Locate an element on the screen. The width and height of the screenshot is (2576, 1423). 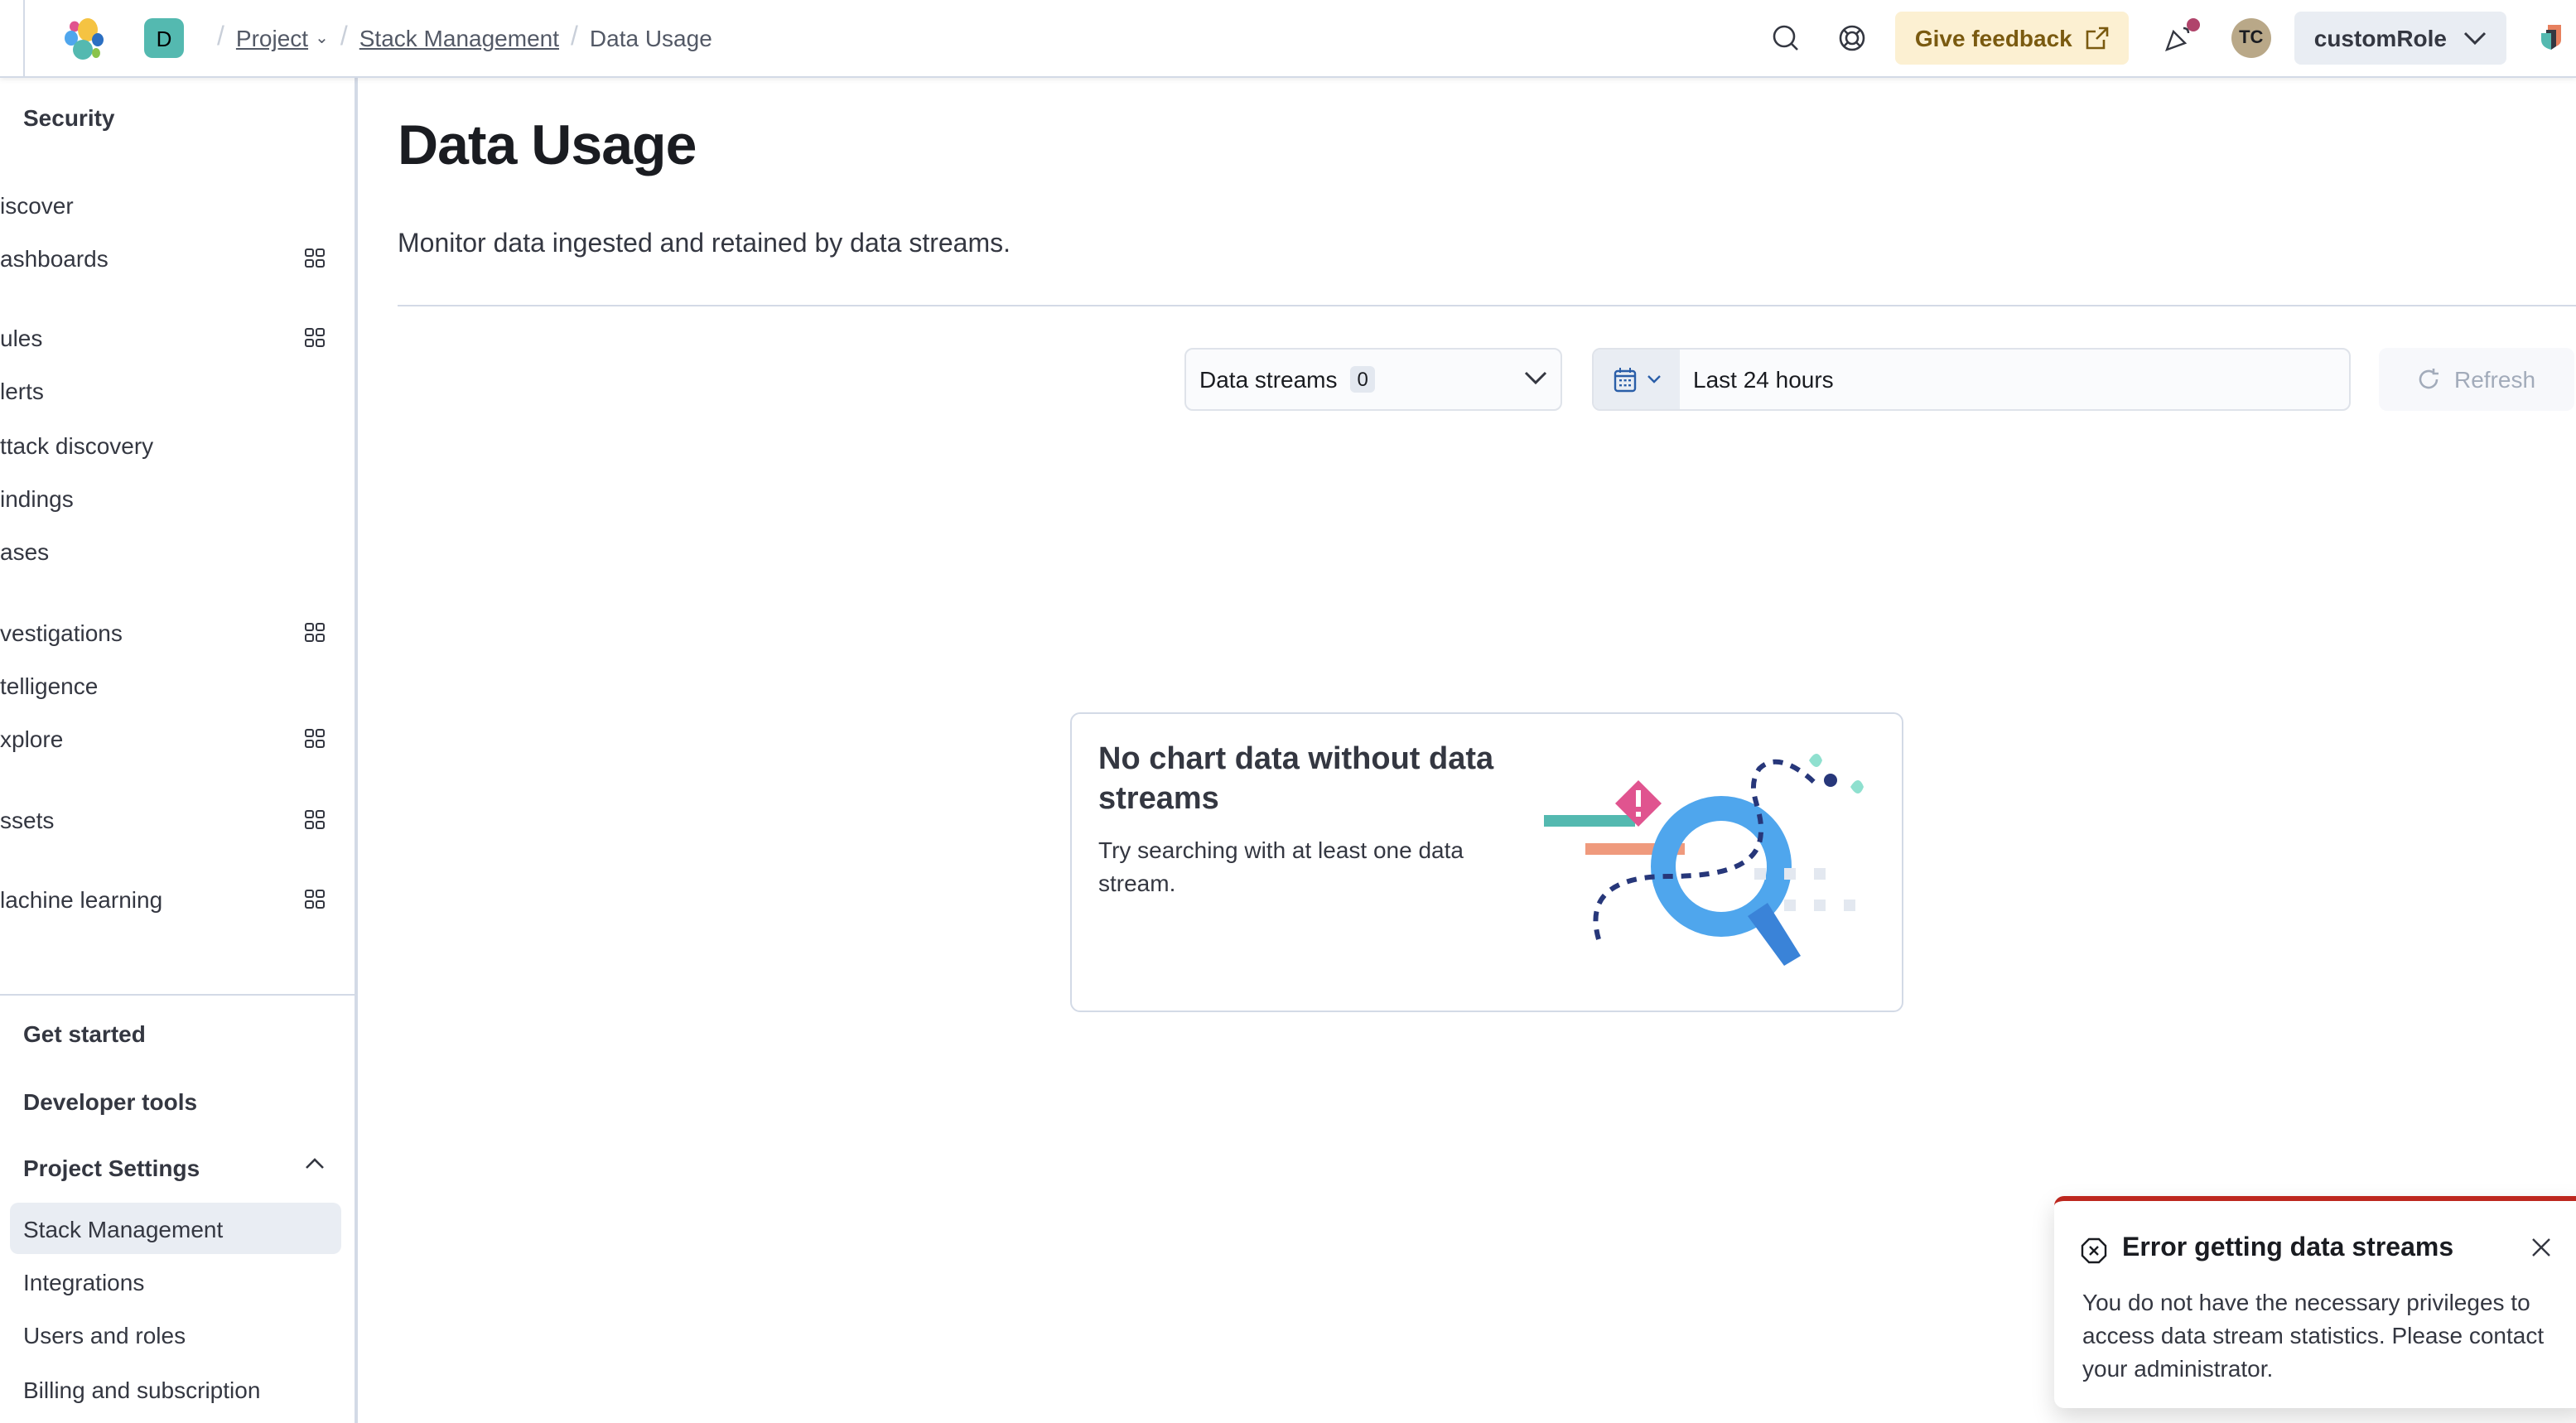
nav-item-rules: ules is located at coordinates (177, 338).